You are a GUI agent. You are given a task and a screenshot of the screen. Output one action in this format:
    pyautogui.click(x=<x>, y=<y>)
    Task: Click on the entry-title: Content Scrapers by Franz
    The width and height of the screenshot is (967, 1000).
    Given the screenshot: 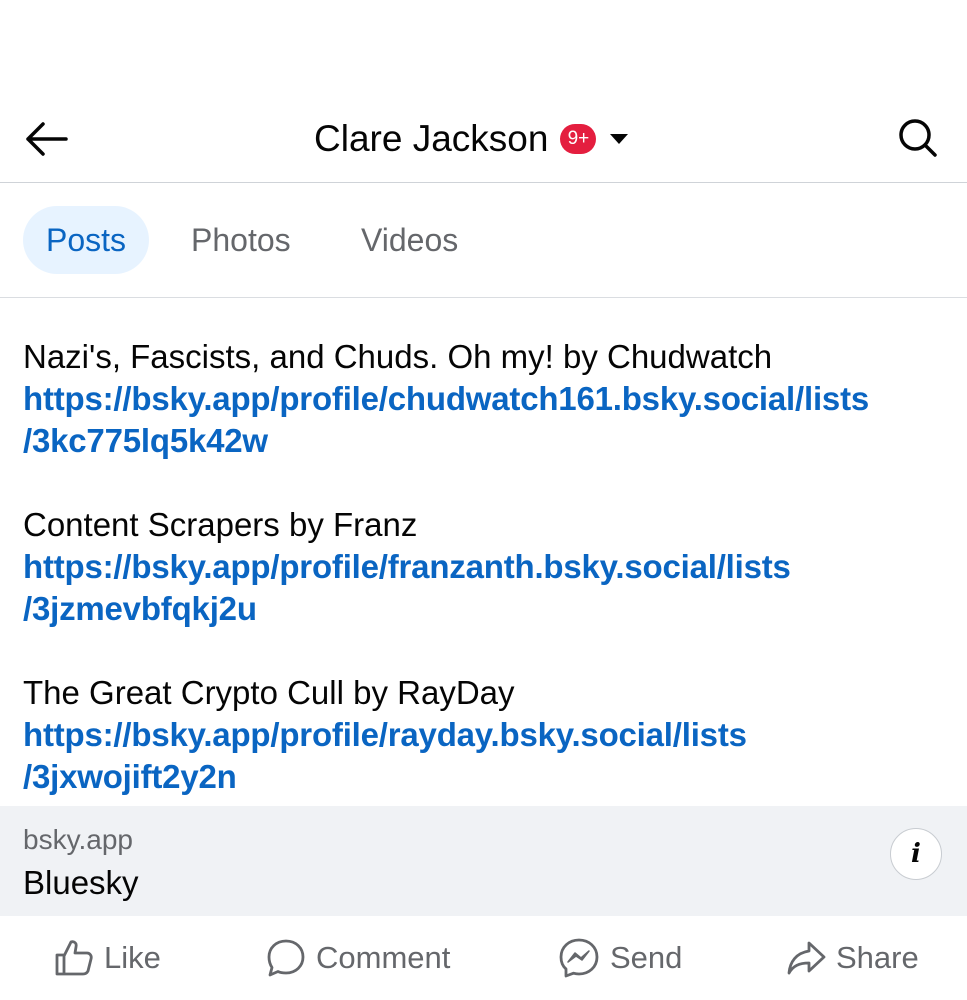 What is the action you would take?
    pyautogui.click(x=220, y=524)
    